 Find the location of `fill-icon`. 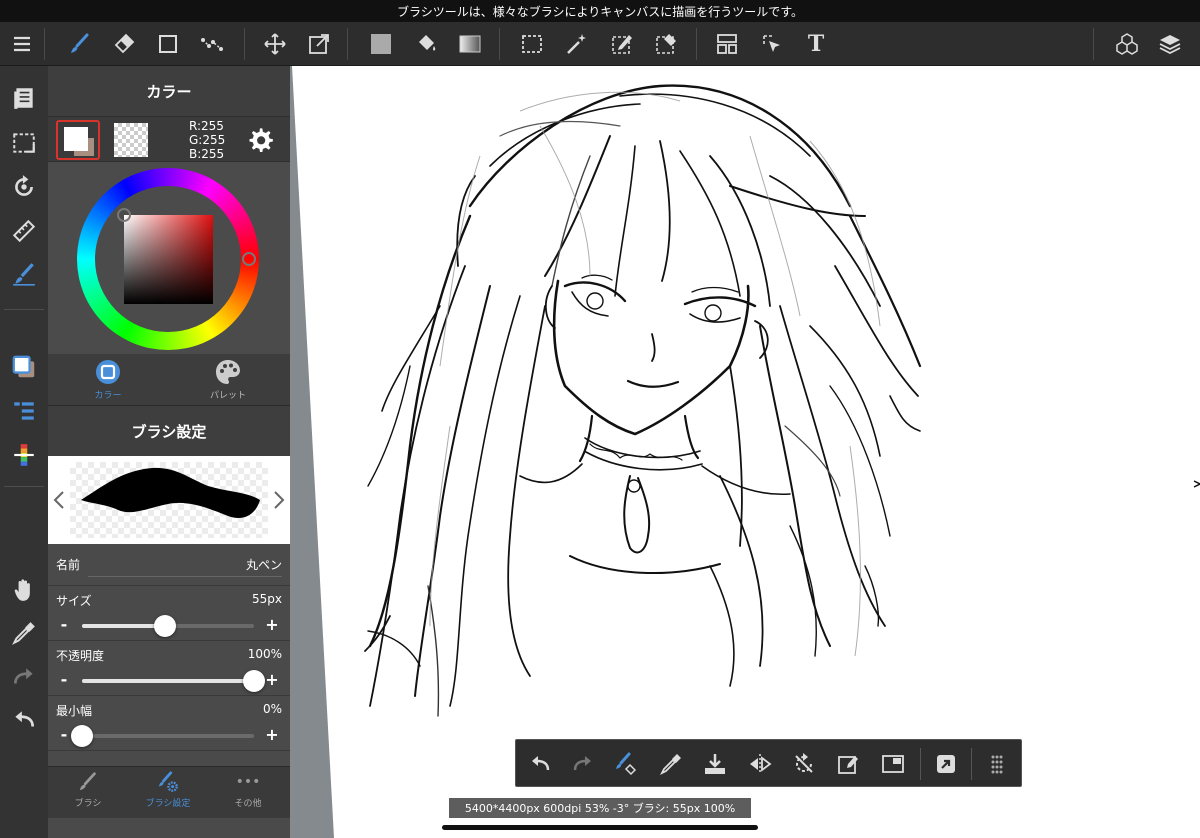

fill-icon is located at coordinates (381, 44).